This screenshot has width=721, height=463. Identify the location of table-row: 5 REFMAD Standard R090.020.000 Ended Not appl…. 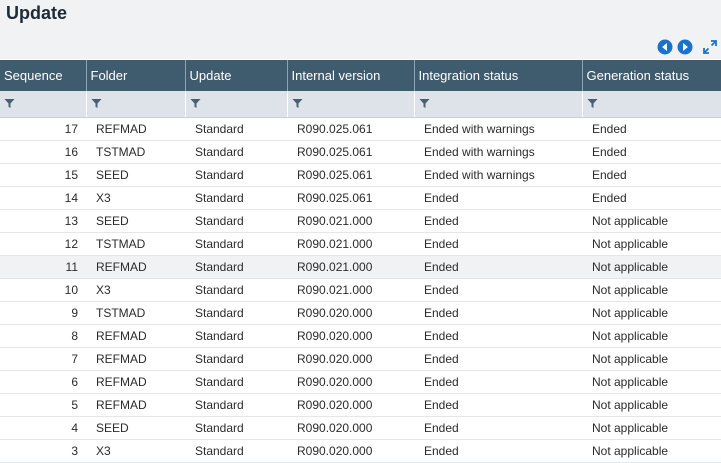
(360, 405).